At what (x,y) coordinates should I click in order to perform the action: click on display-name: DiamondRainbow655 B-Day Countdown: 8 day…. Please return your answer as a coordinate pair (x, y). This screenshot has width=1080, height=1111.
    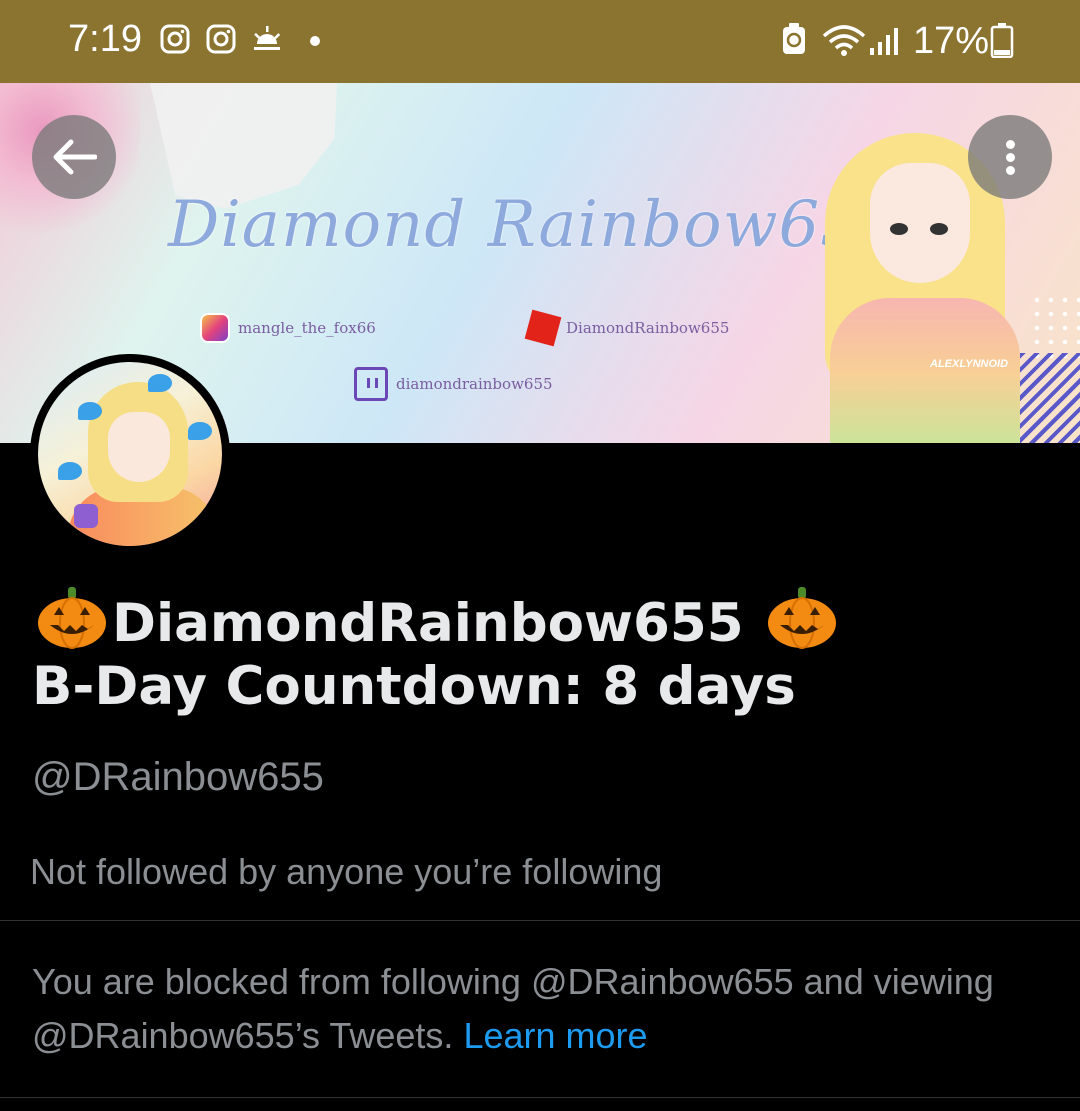
    Looking at the image, I should click on (542, 651).